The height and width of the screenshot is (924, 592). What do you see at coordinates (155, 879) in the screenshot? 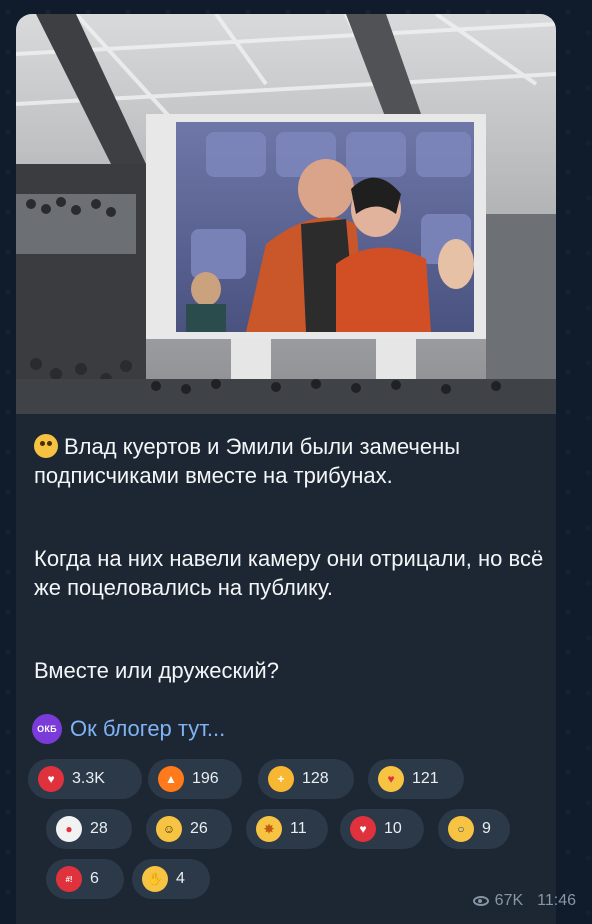
I see `clapping-hands-icon: ✋` at bounding box center [155, 879].